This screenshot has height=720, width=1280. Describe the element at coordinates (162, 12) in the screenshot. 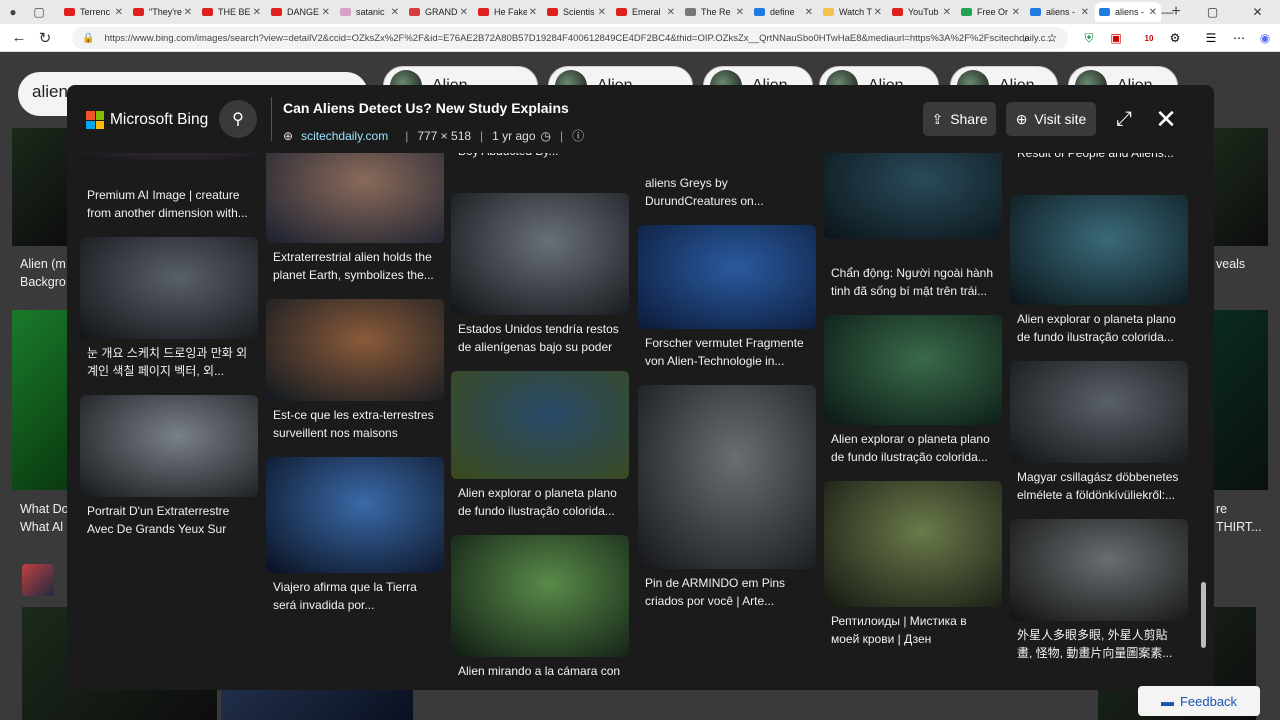

I see `browser-tab: "They're ✕` at that location.